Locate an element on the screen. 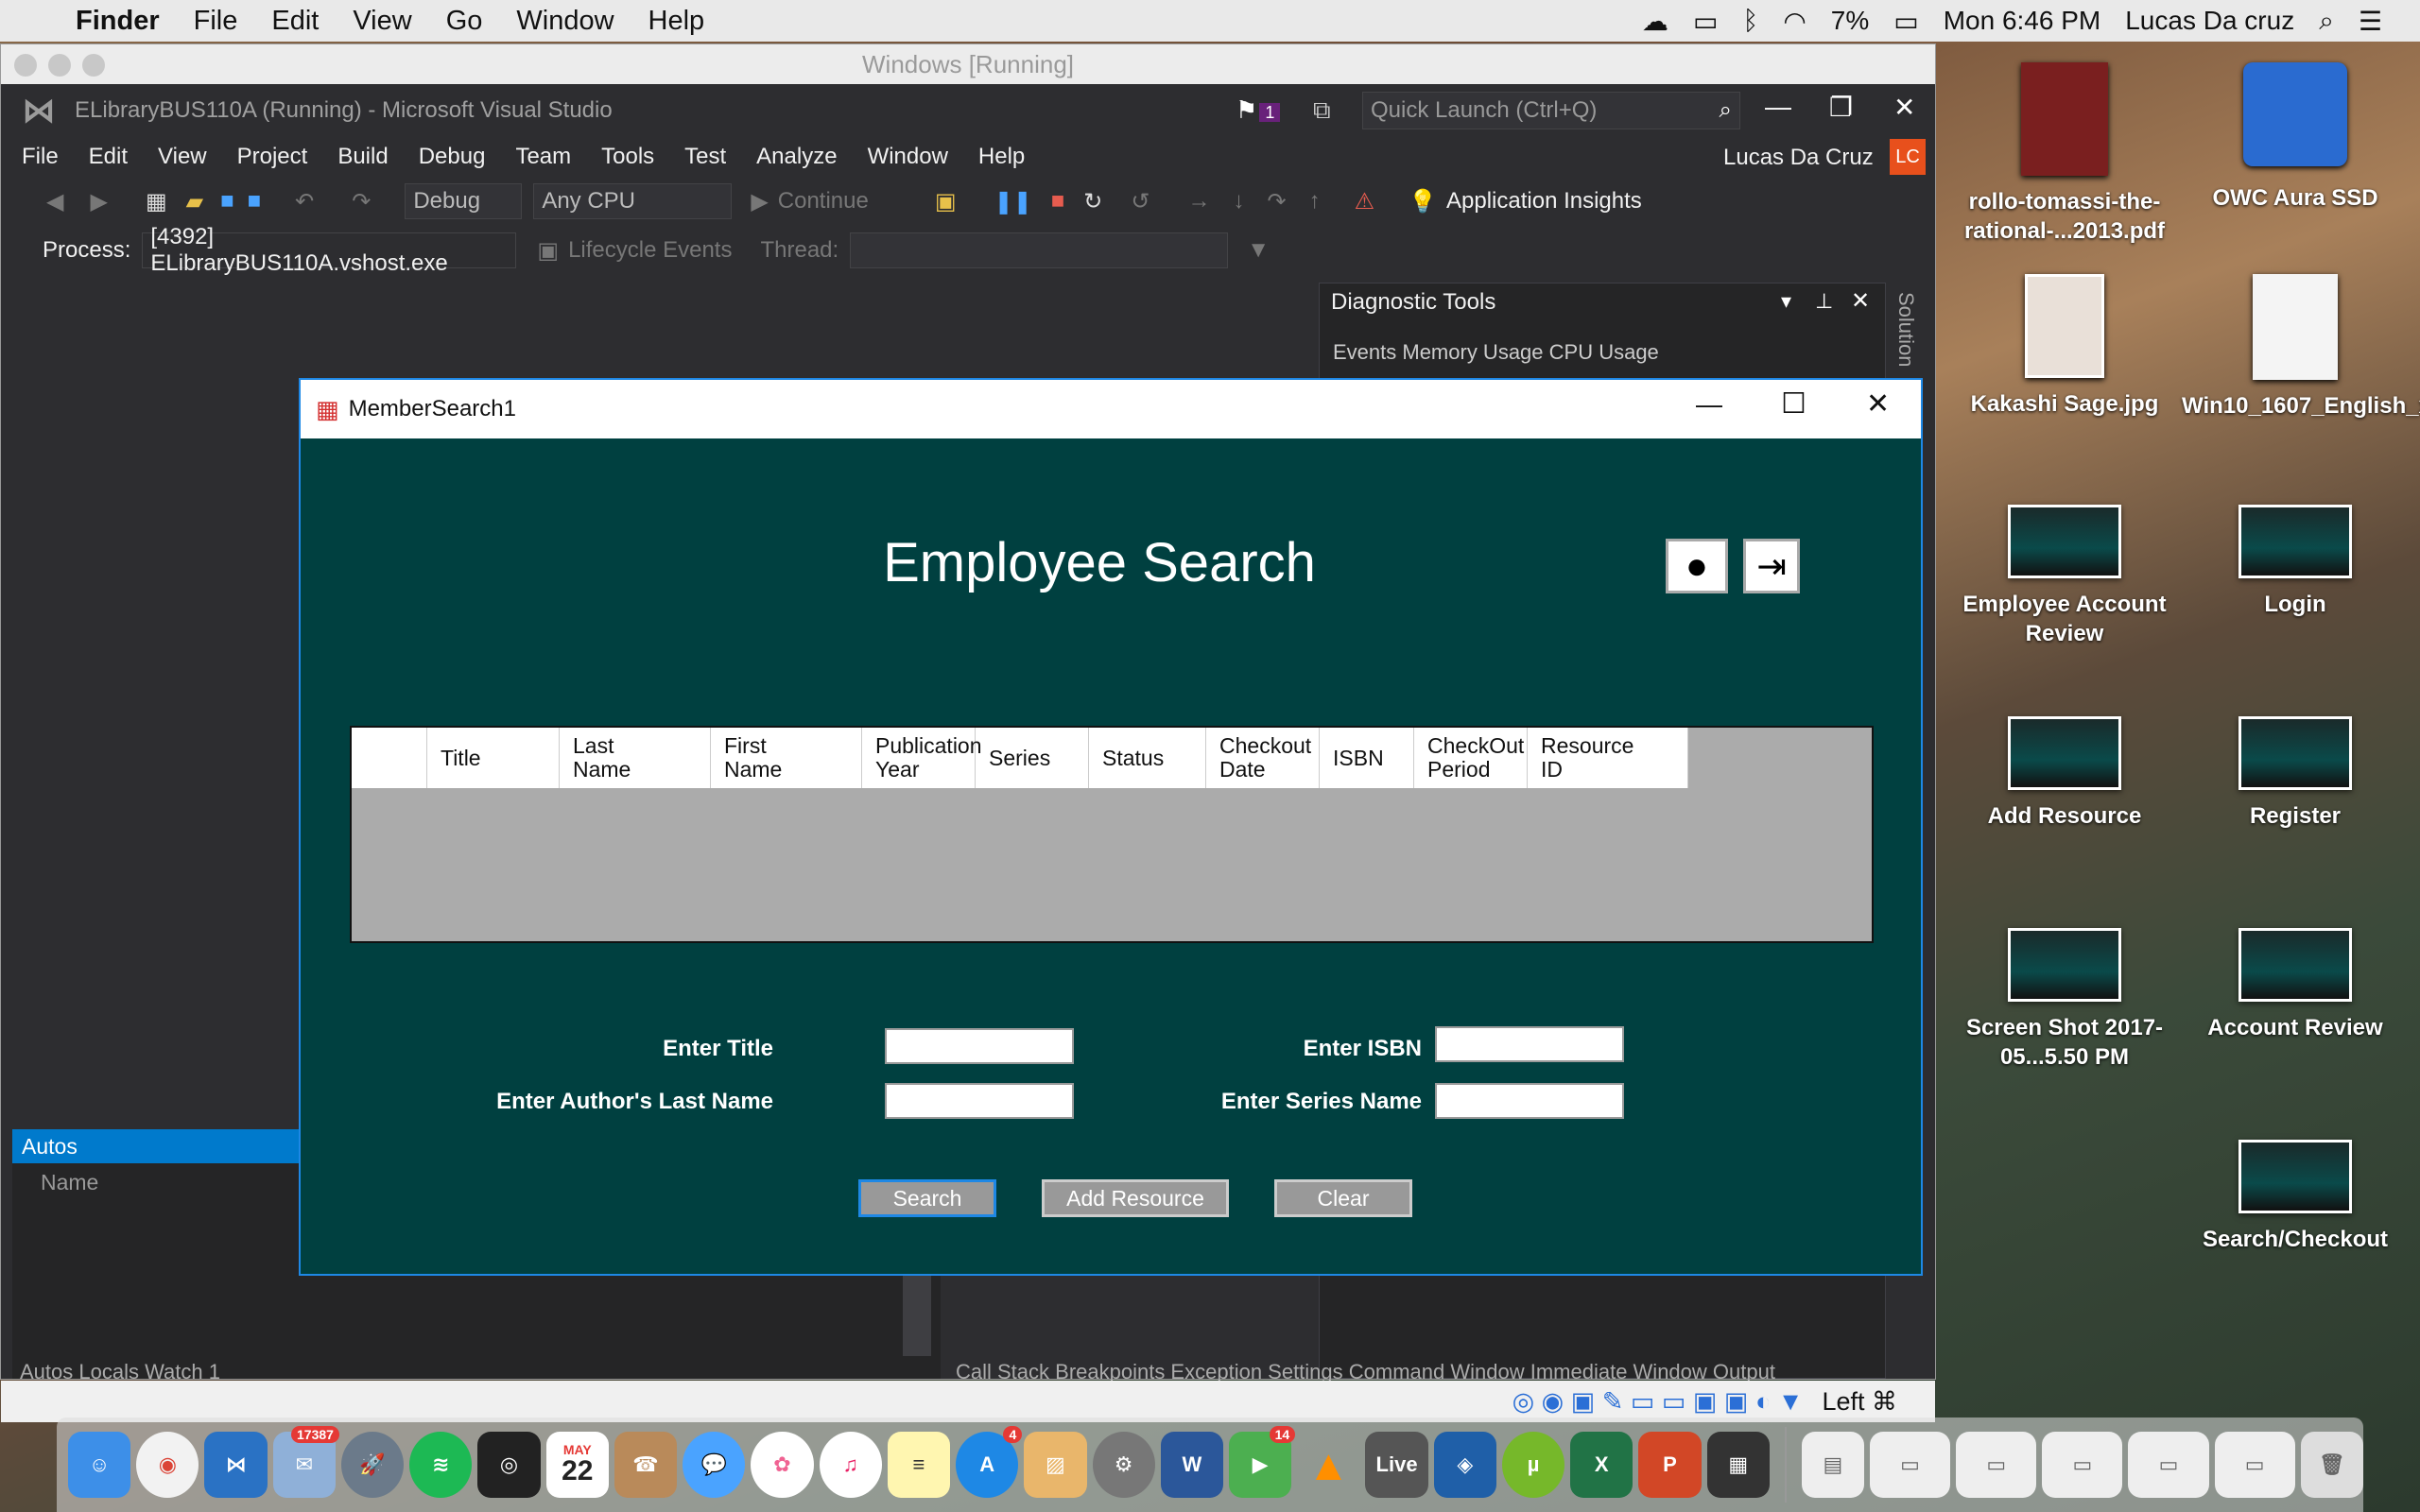 Image resolution: width=2420 pixels, height=1512 pixels. notification-center-icon: ☰ is located at coordinates (2370, 21).